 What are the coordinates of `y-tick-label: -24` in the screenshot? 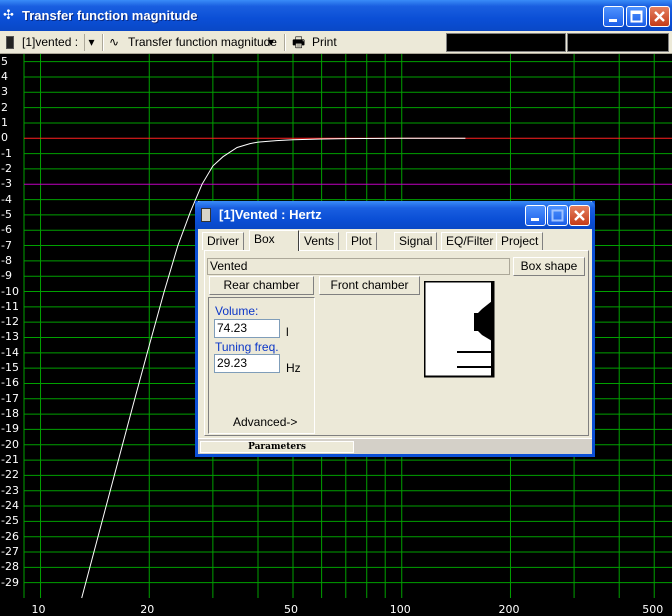 It's located at (10, 506).